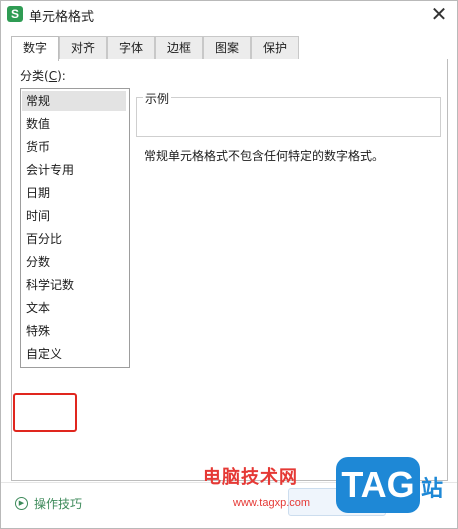 The width and height of the screenshot is (458, 529). What do you see at coordinates (288, 113) in the screenshot?
I see `sample-box: 示例` at bounding box center [288, 113].